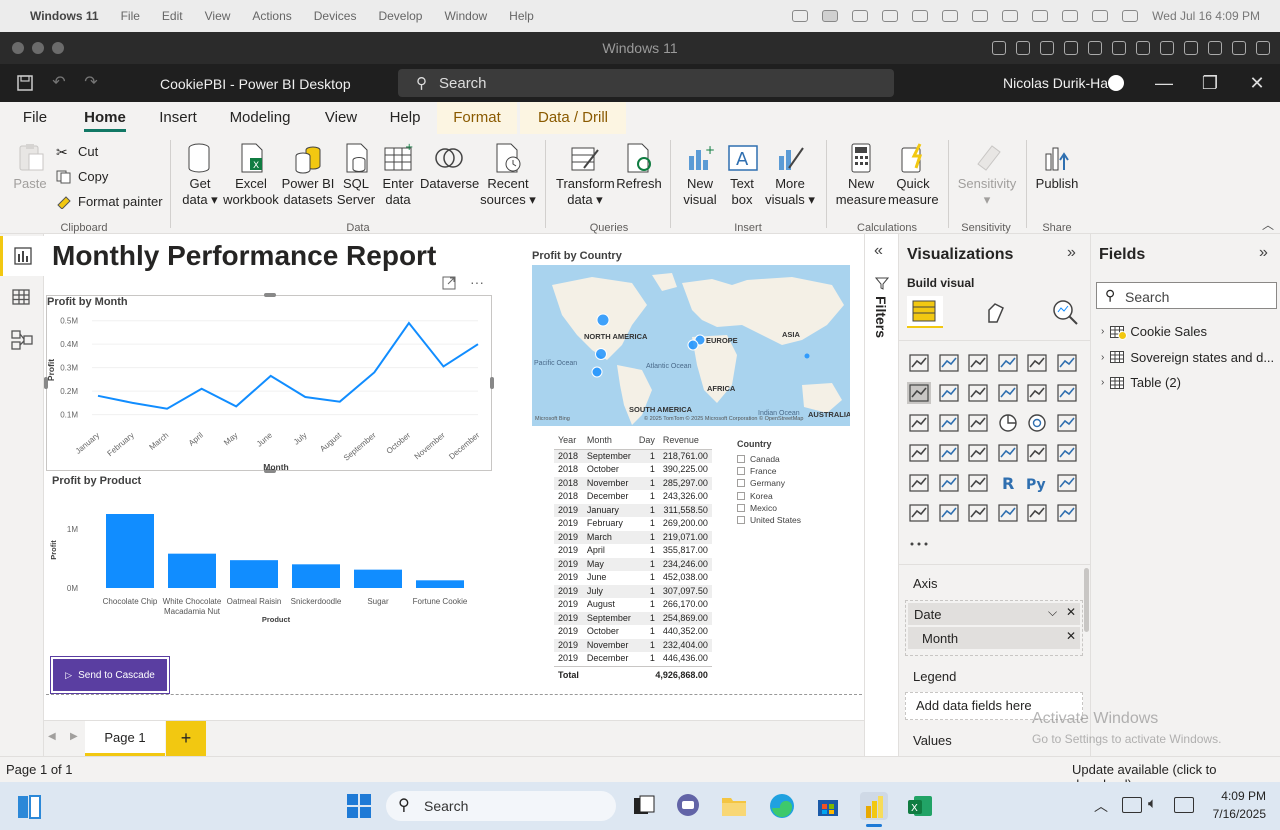 This screenshot has width=1280, height=830. I want to click on paginated-visual-icon, so click(978, 513).